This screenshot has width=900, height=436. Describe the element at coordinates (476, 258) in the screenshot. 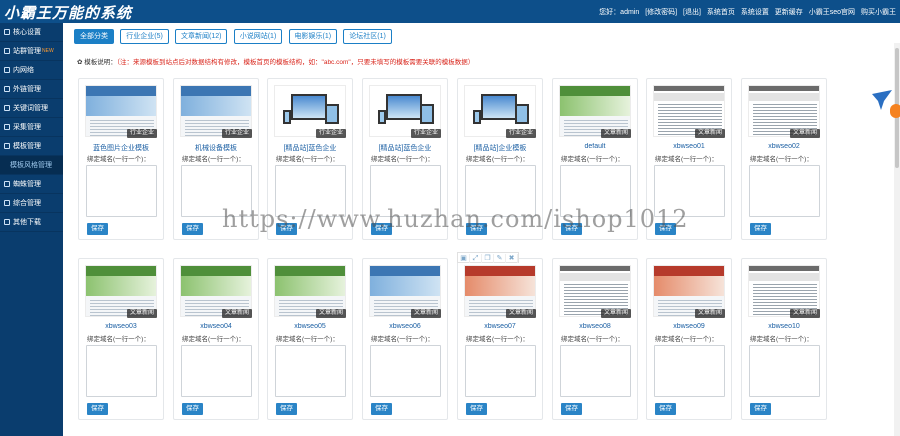

I see `expand-icon: ⤢` at that location.